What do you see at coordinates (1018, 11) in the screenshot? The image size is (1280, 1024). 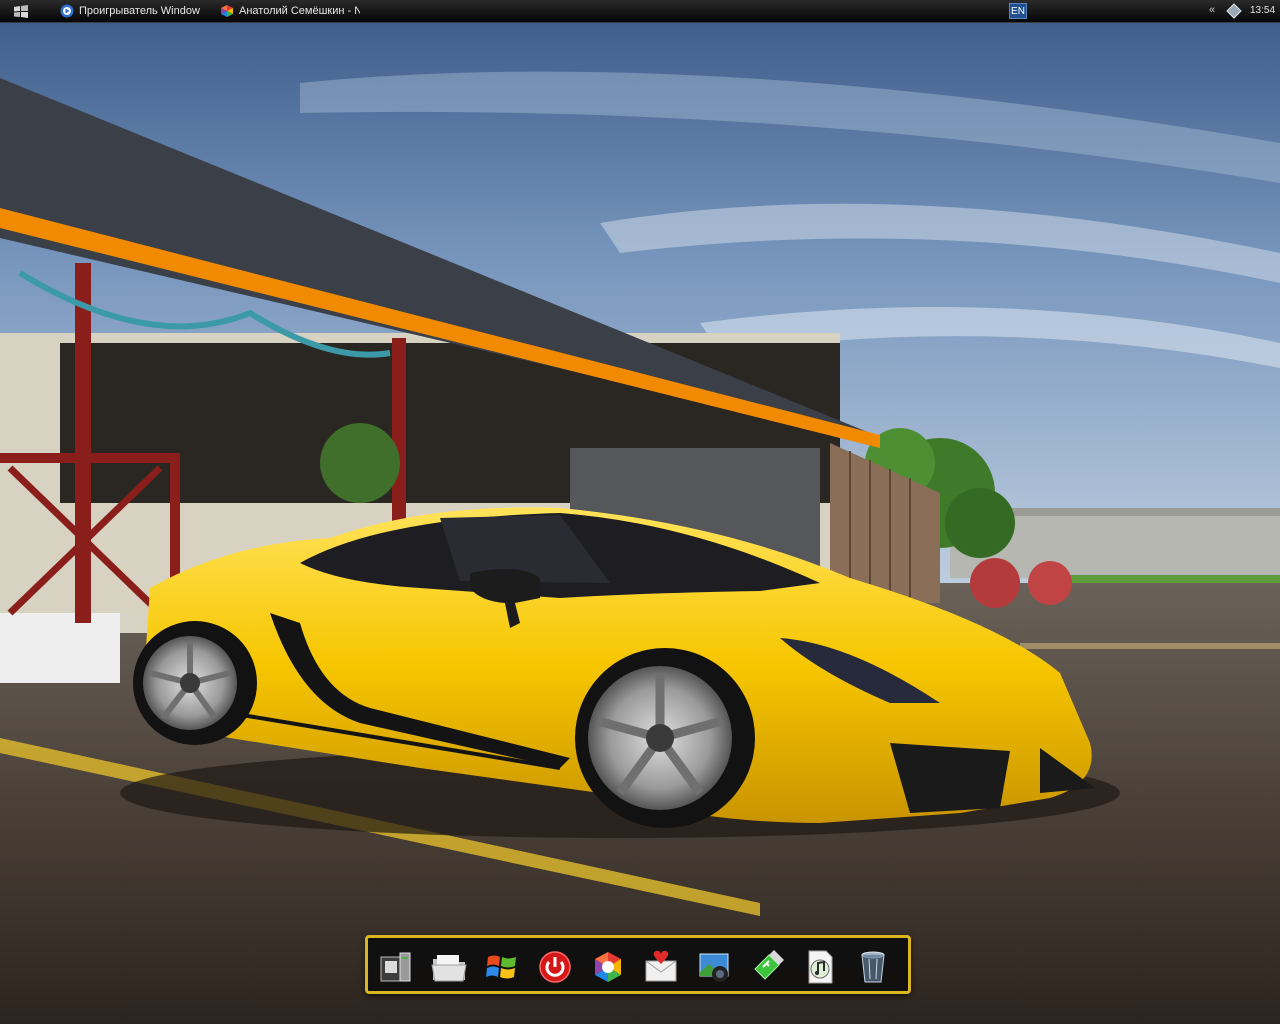 I see `language-indicator: EN` at bounding box center [1018, 11].